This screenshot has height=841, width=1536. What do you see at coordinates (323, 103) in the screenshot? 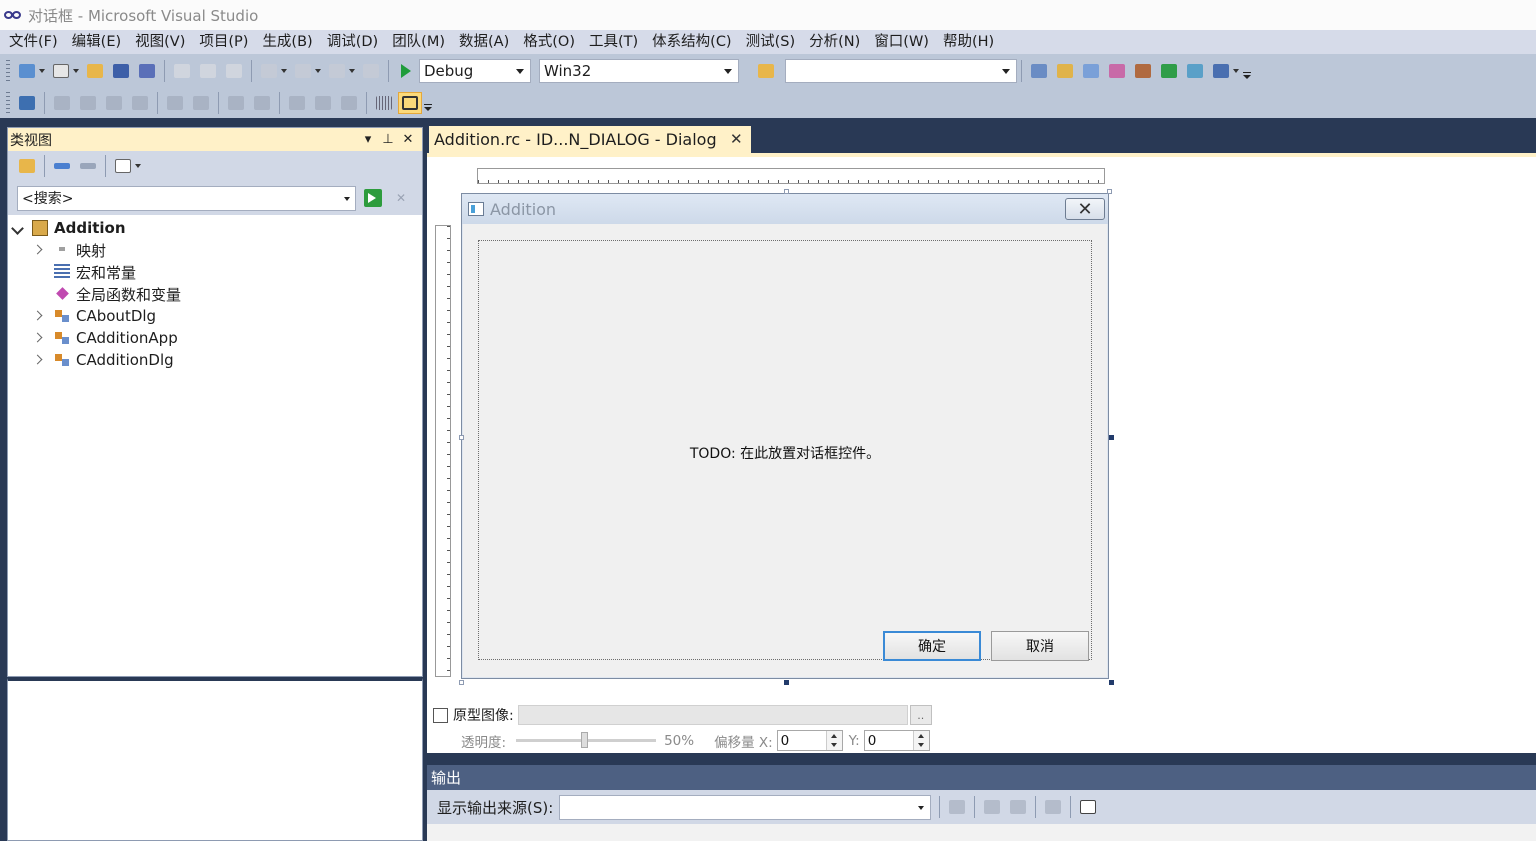
I see `make-same-height-icon` at bounding box center [323, 103].